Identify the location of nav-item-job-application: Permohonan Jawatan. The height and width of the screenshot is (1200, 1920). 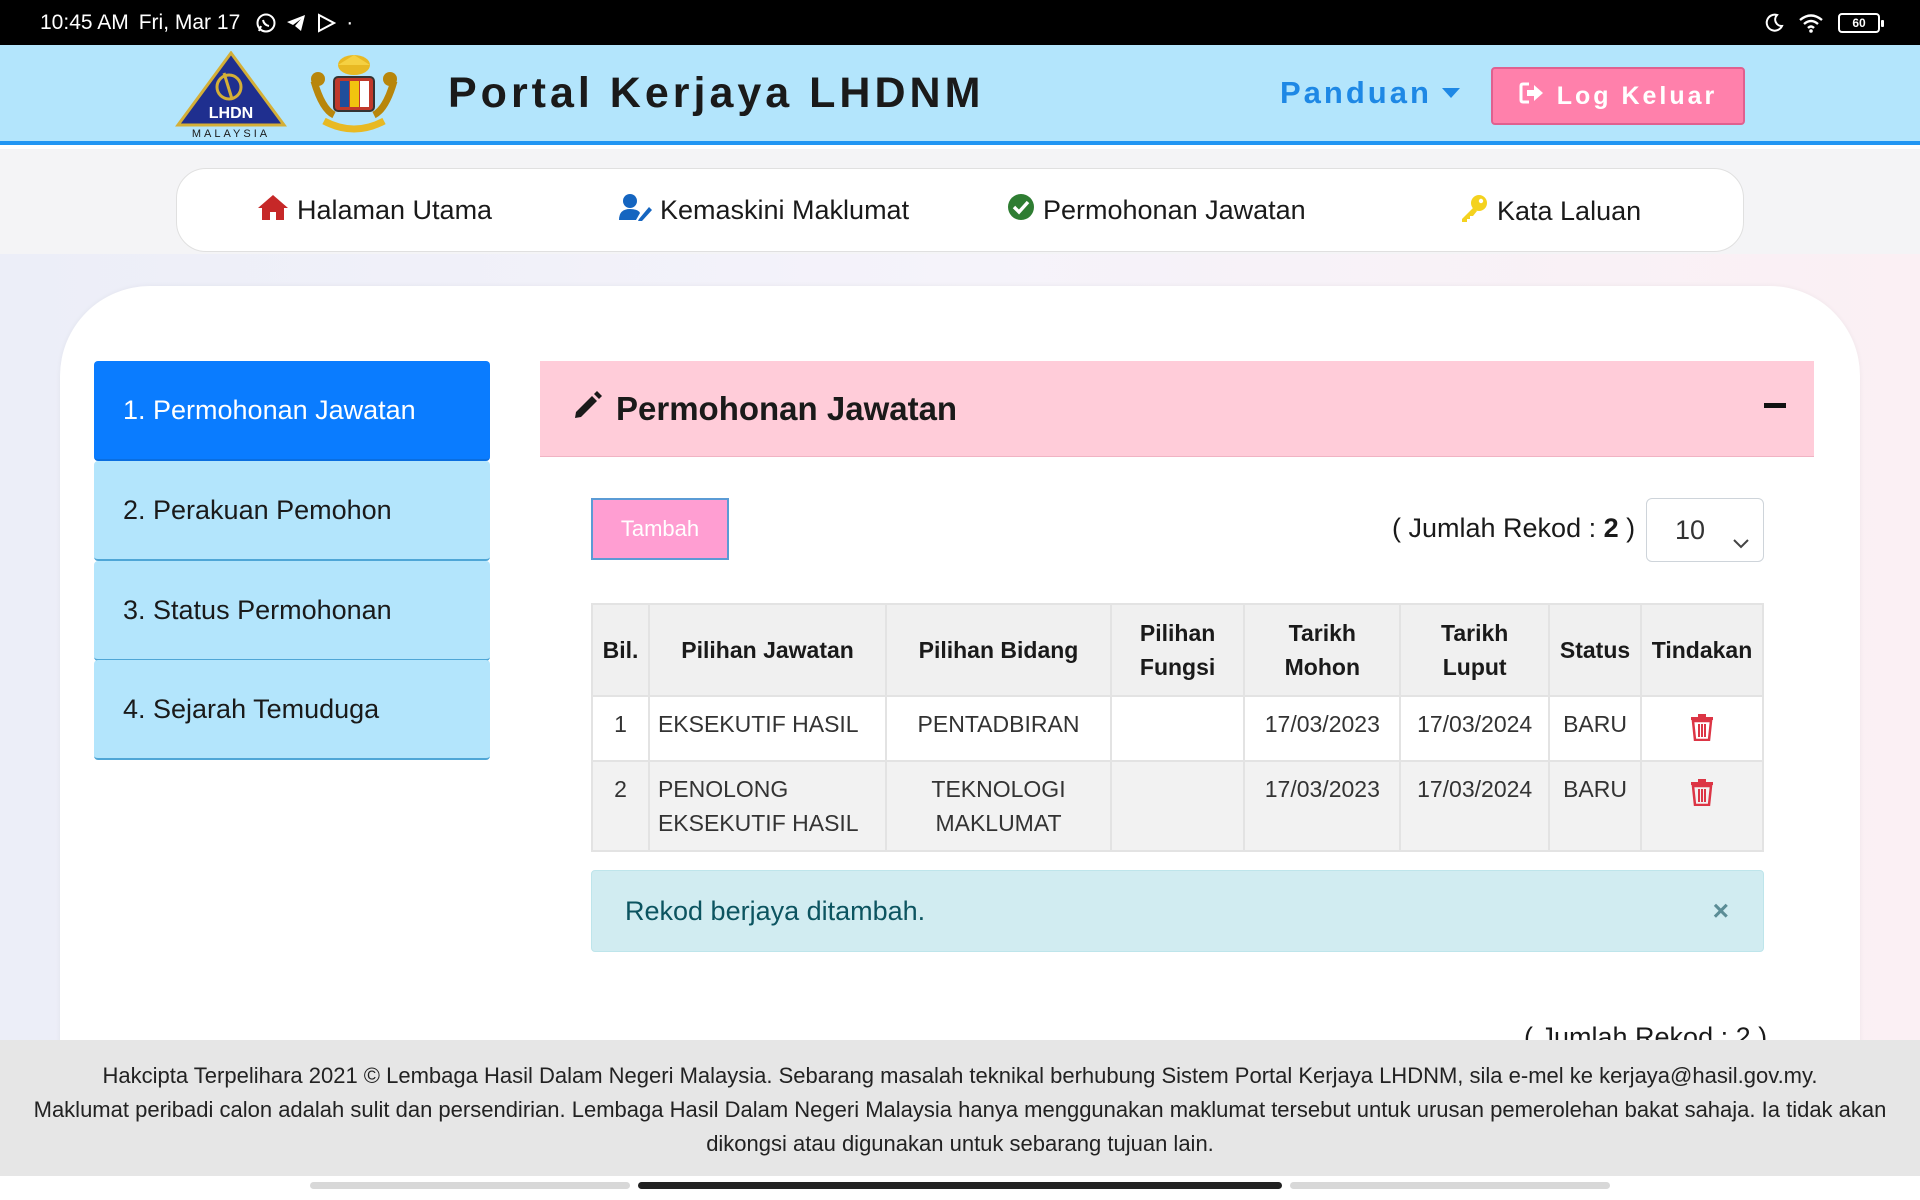
(1156, 210).